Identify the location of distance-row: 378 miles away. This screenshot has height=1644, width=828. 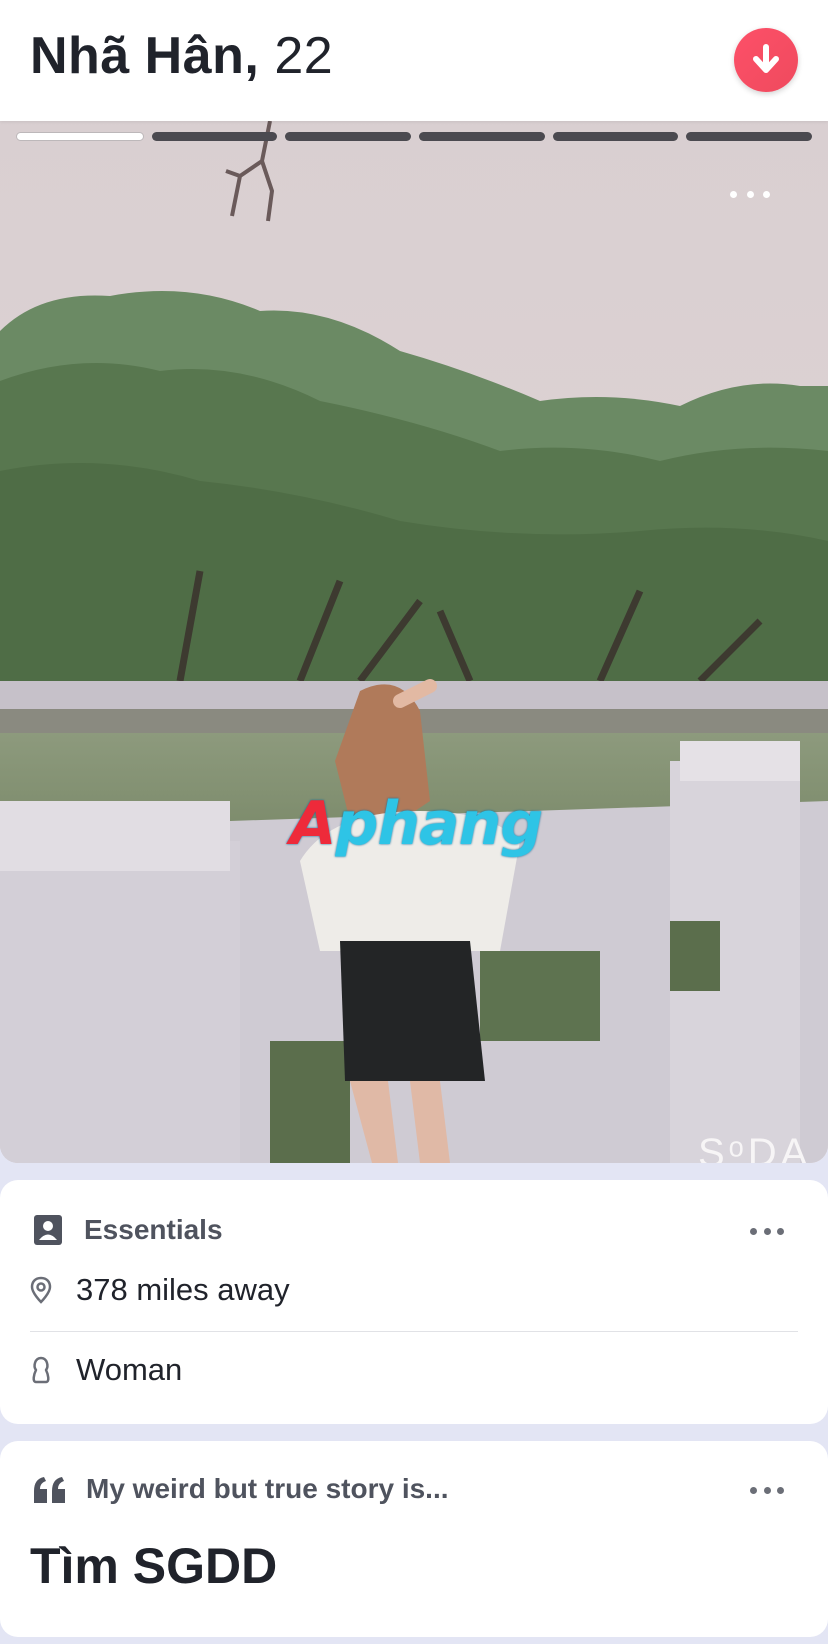
(415, 1290).